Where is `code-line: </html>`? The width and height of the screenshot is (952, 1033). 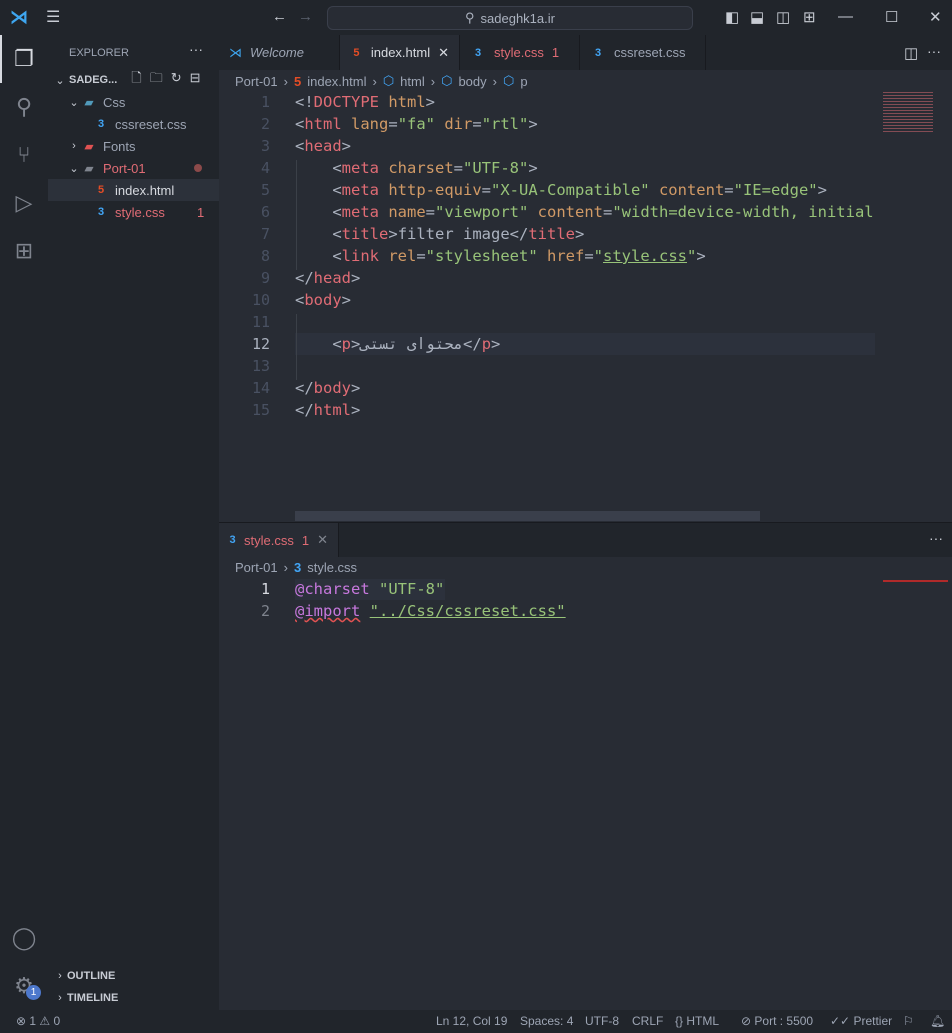 code-line: </html> is located at coordinates (327, 410).